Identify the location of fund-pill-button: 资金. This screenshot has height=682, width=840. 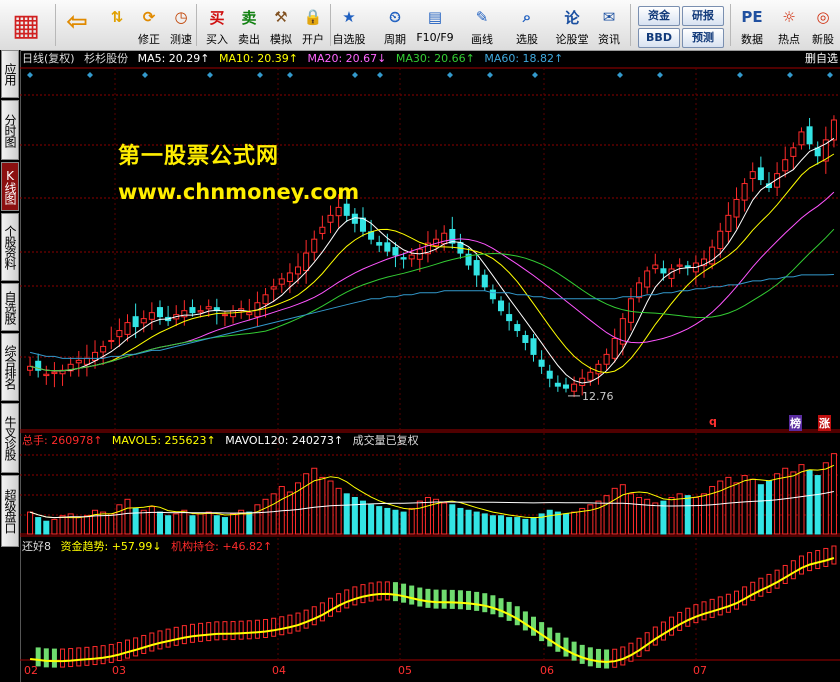
(659, 16).